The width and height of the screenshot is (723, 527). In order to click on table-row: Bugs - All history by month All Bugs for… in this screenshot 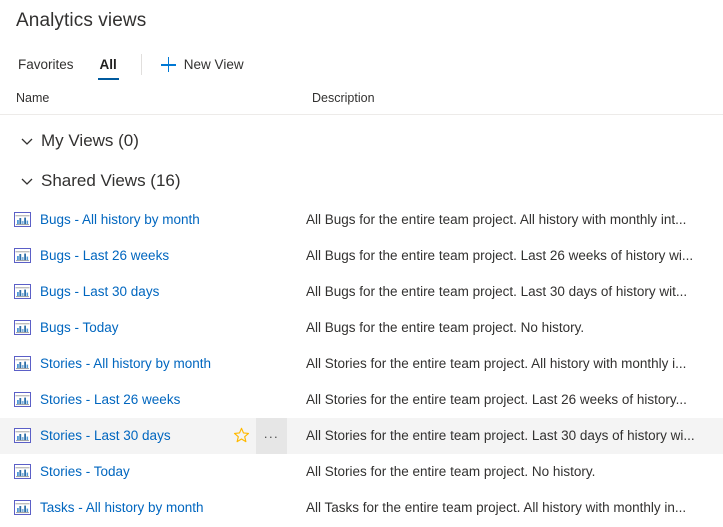, I will do `click(361, 220)`.